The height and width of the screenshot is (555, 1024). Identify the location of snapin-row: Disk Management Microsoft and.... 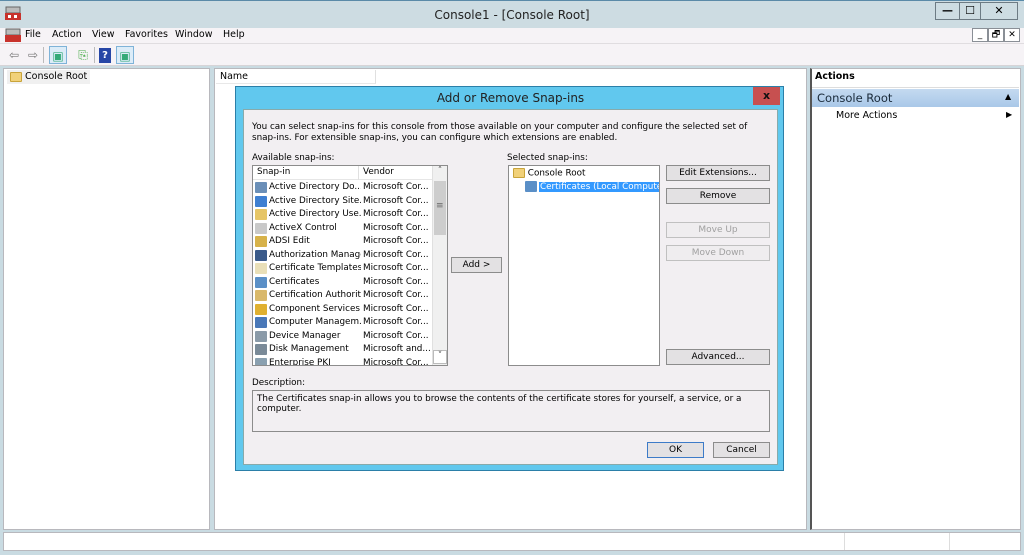
(343, 350).